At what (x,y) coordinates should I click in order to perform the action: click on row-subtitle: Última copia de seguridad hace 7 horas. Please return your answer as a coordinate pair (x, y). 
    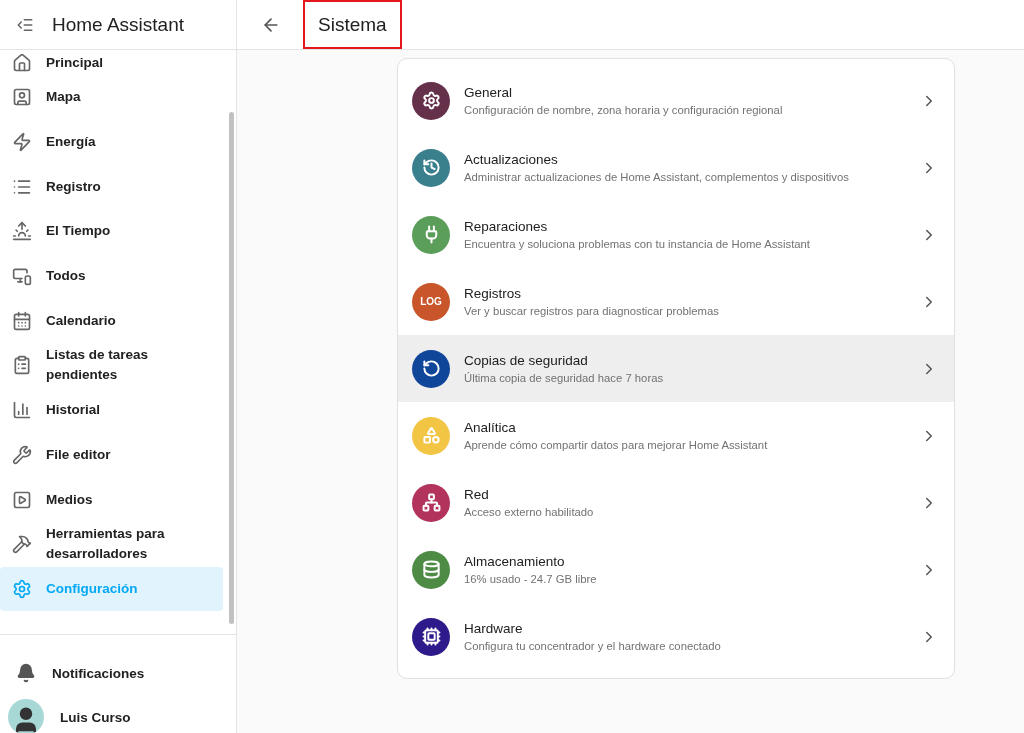
    Looking at the image, I should click on (564, 378).